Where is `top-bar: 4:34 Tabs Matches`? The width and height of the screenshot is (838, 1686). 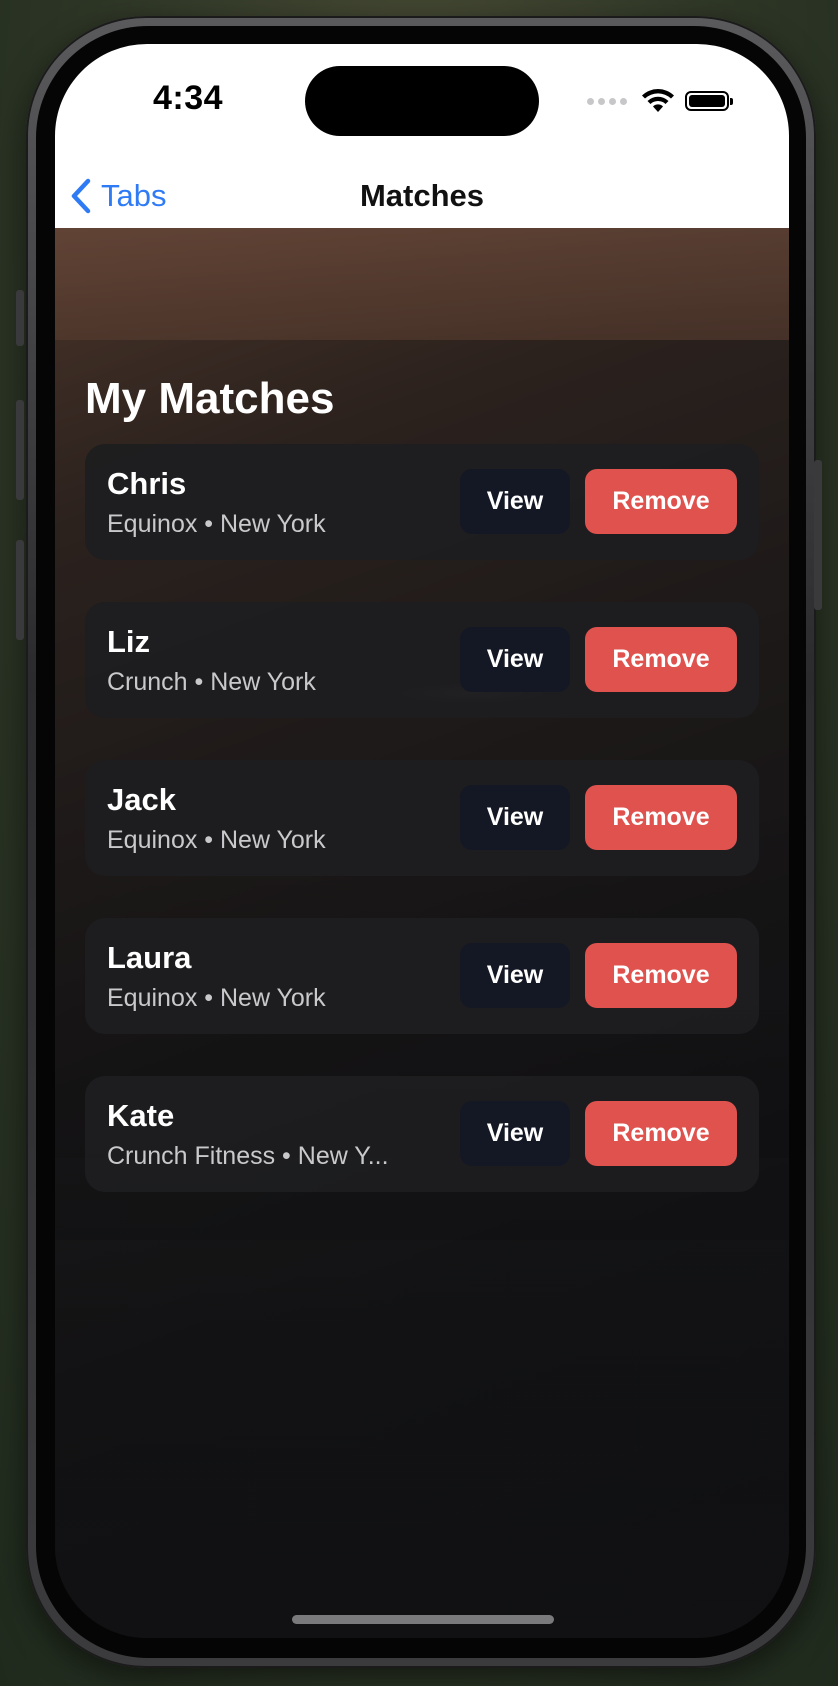 top-bar: 4:34 Tabs Matches is located at coordinates (422, 136).